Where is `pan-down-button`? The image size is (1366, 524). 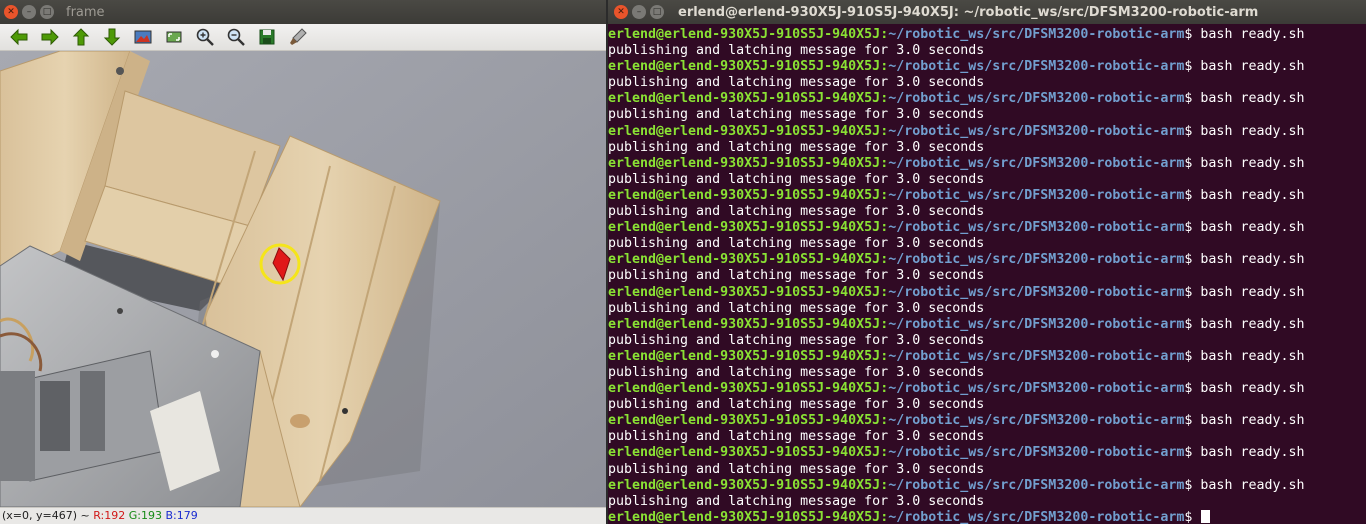 pan-down-button is located at coordinates (112, 37).